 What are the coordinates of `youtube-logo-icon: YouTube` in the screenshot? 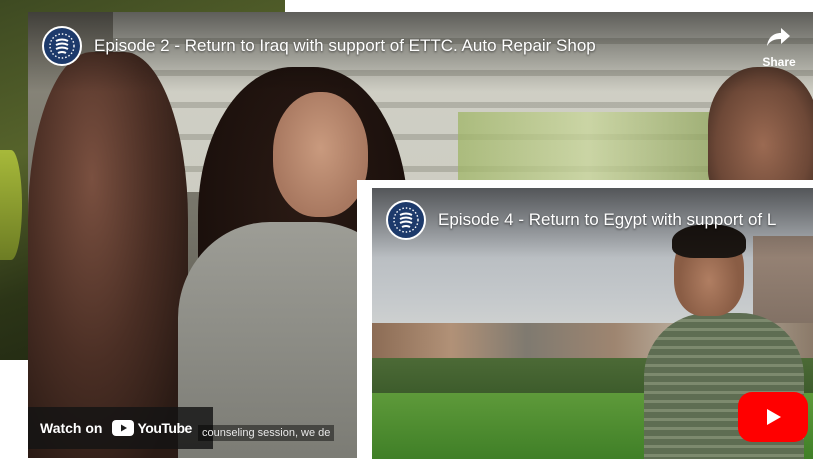 It's located at (152, 428).